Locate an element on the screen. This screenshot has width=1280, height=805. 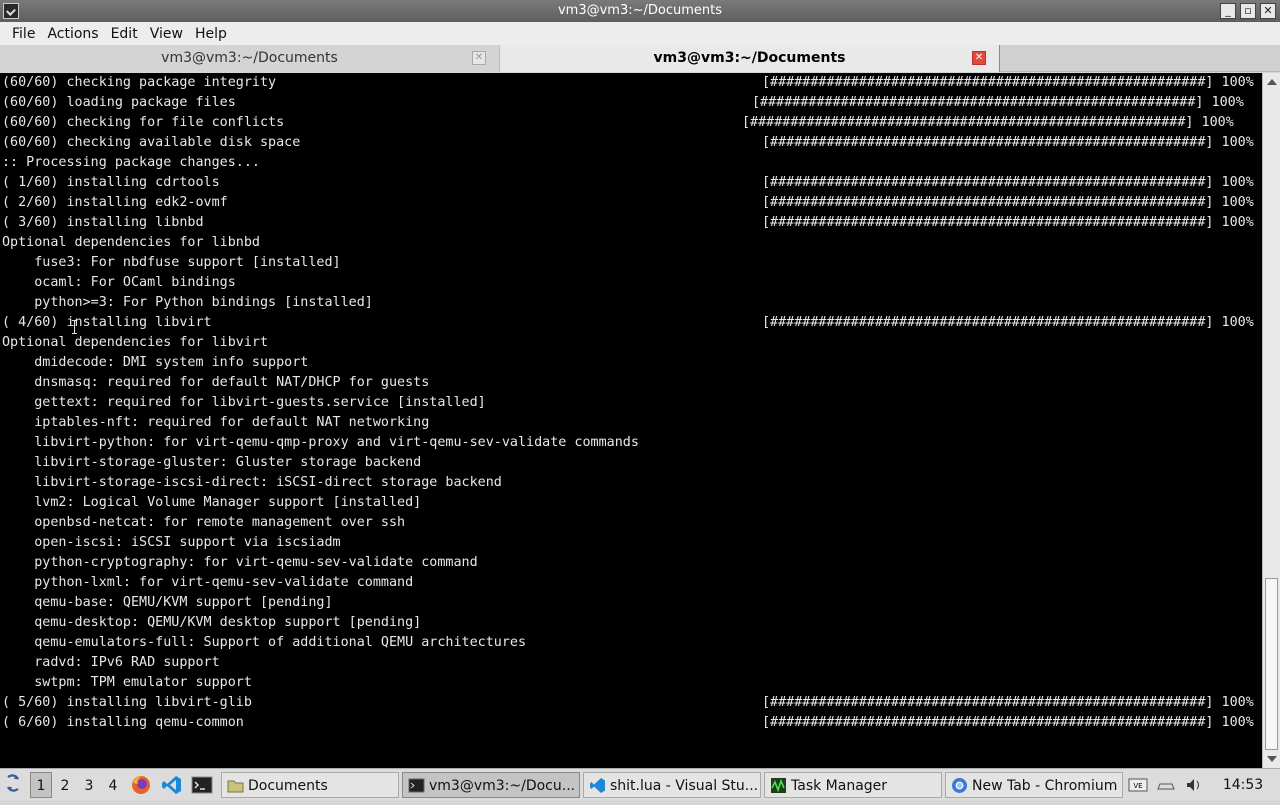
terminal-line: ocaml: For OCaml bindings is located at coordinates (119, 282).